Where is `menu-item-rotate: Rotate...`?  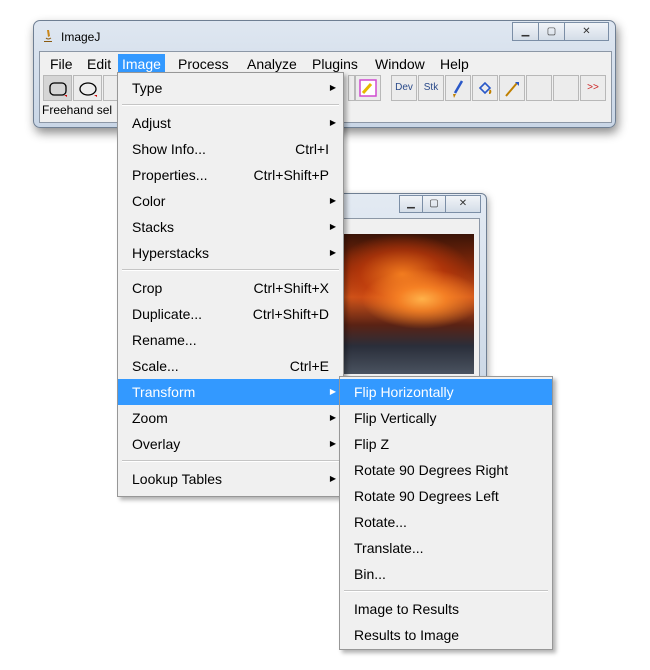 menu-item-rotate: Rotate... is located at coordinates (446, 522).